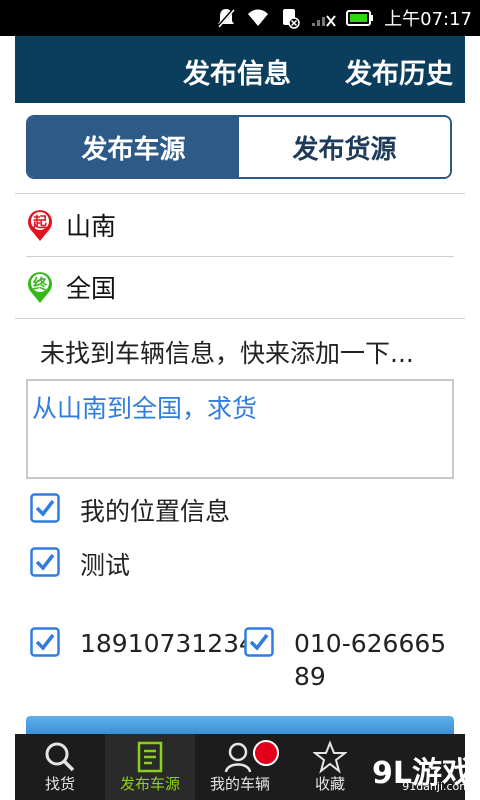  What do you see at coordinates (40, 284) in the screenshot?
I see `destination-badge-text: 终` at bounding box center [40, 284].